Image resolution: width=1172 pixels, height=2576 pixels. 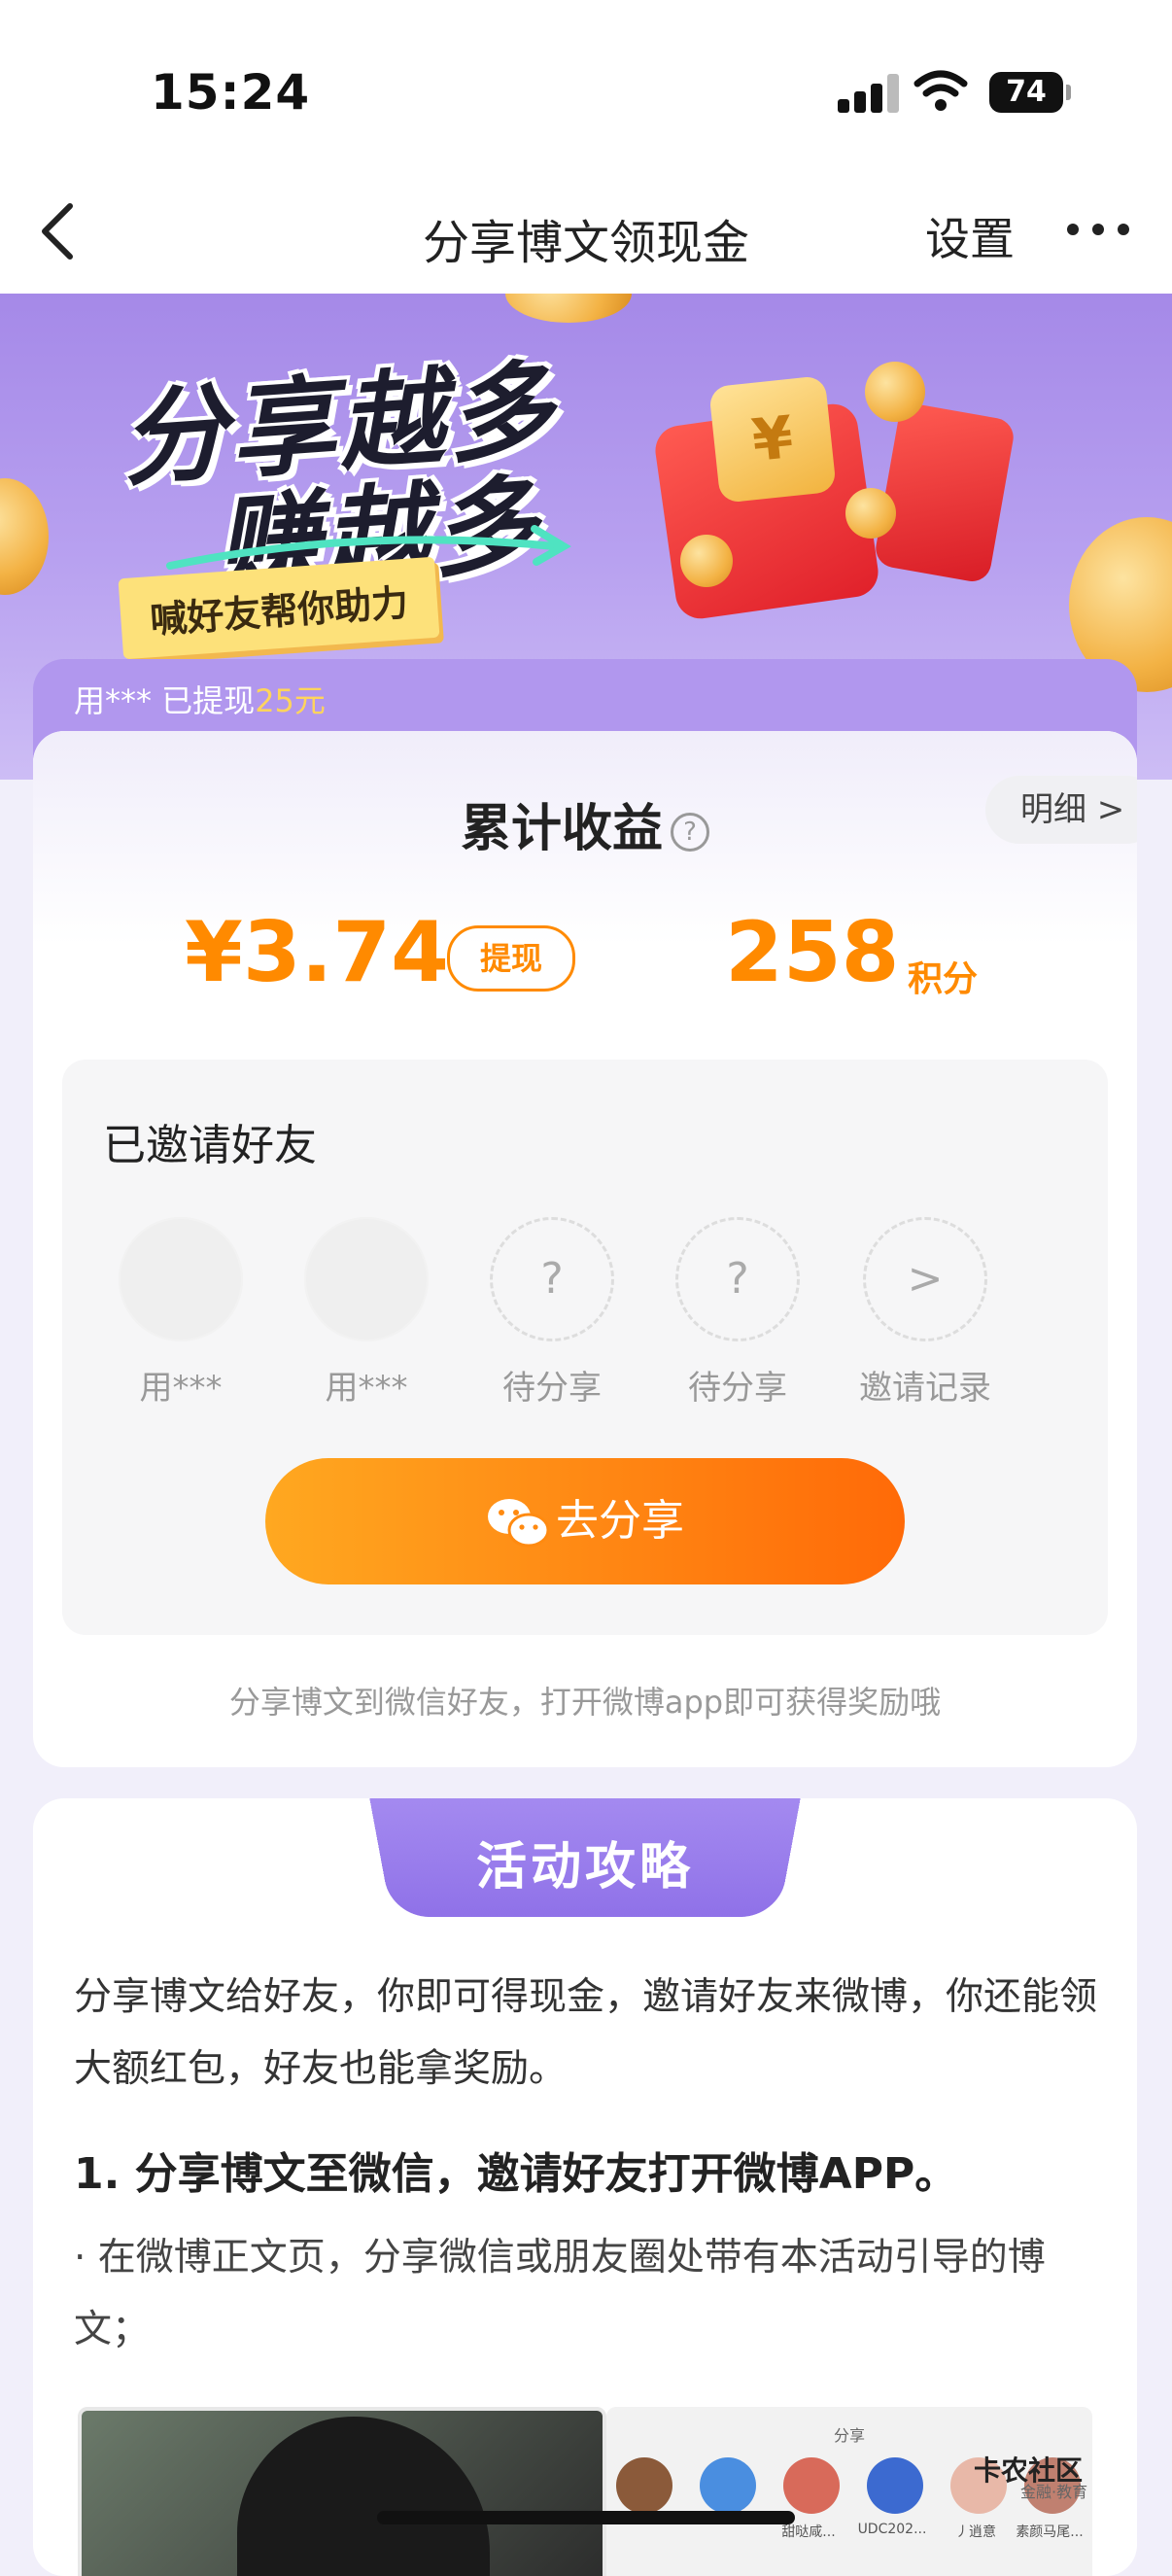 What do you see at coordinates (925, 1279) in the screenshot?
I see `chevron-right-icon: >` at bounding box center [925, 1279].